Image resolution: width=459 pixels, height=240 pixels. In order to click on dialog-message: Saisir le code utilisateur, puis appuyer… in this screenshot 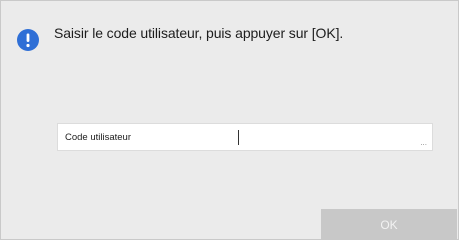, I will do `click(199, 33)`.